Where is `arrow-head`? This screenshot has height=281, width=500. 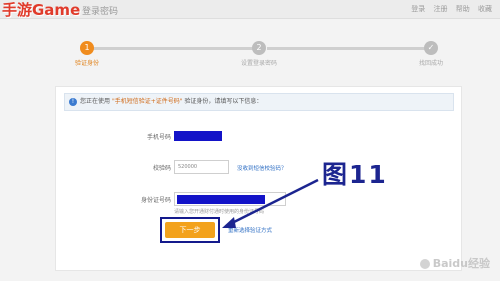 arrow-head is located at coordinates (229, 222).